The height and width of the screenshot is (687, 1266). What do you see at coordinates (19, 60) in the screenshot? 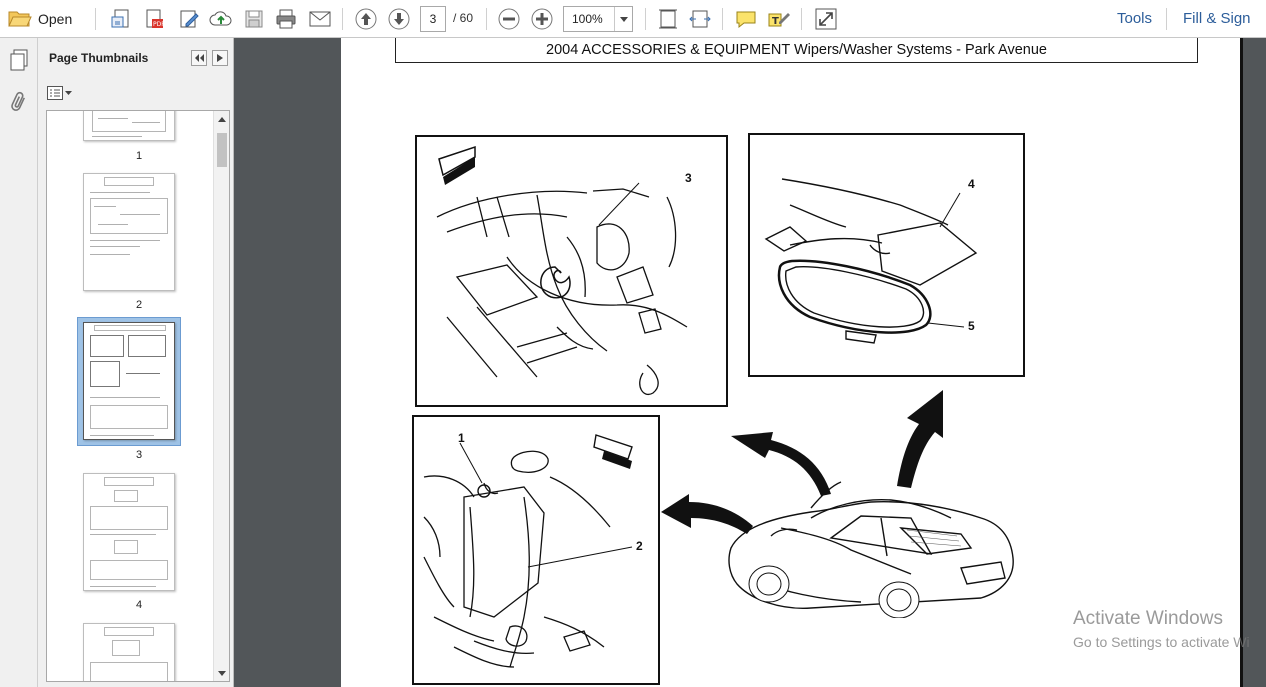
I see `page-thumbnails-icon` at bounding box center [19, 60].